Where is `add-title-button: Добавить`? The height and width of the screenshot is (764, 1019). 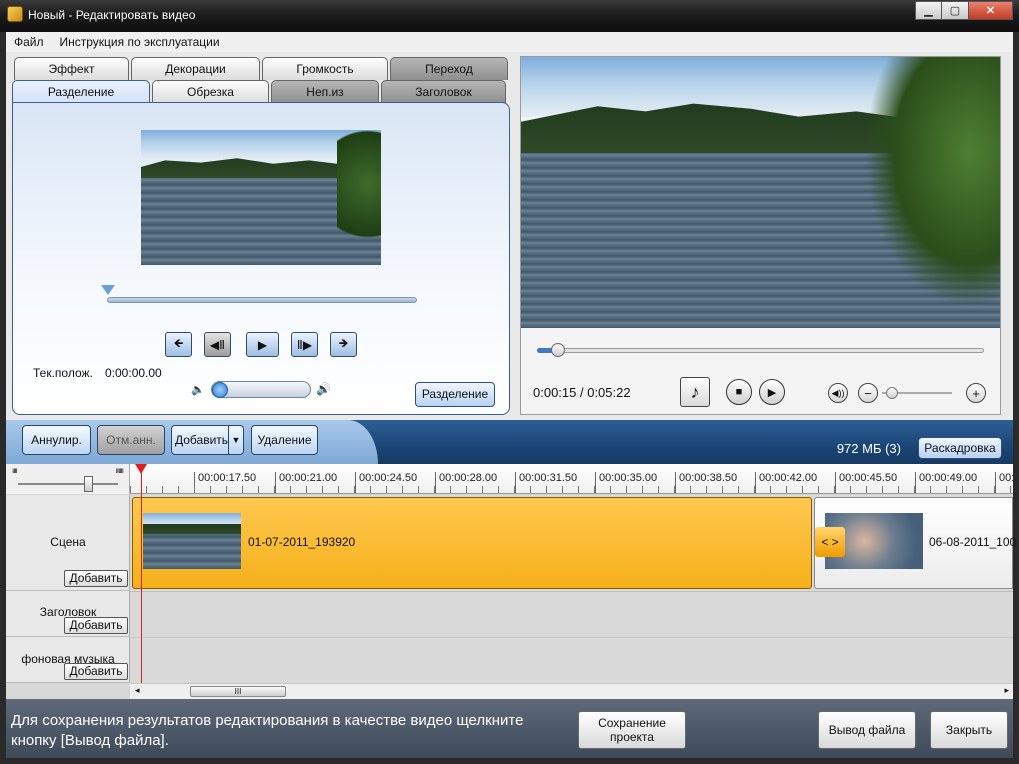 add-title-button: Добавить is located at coordinates (96, 625).